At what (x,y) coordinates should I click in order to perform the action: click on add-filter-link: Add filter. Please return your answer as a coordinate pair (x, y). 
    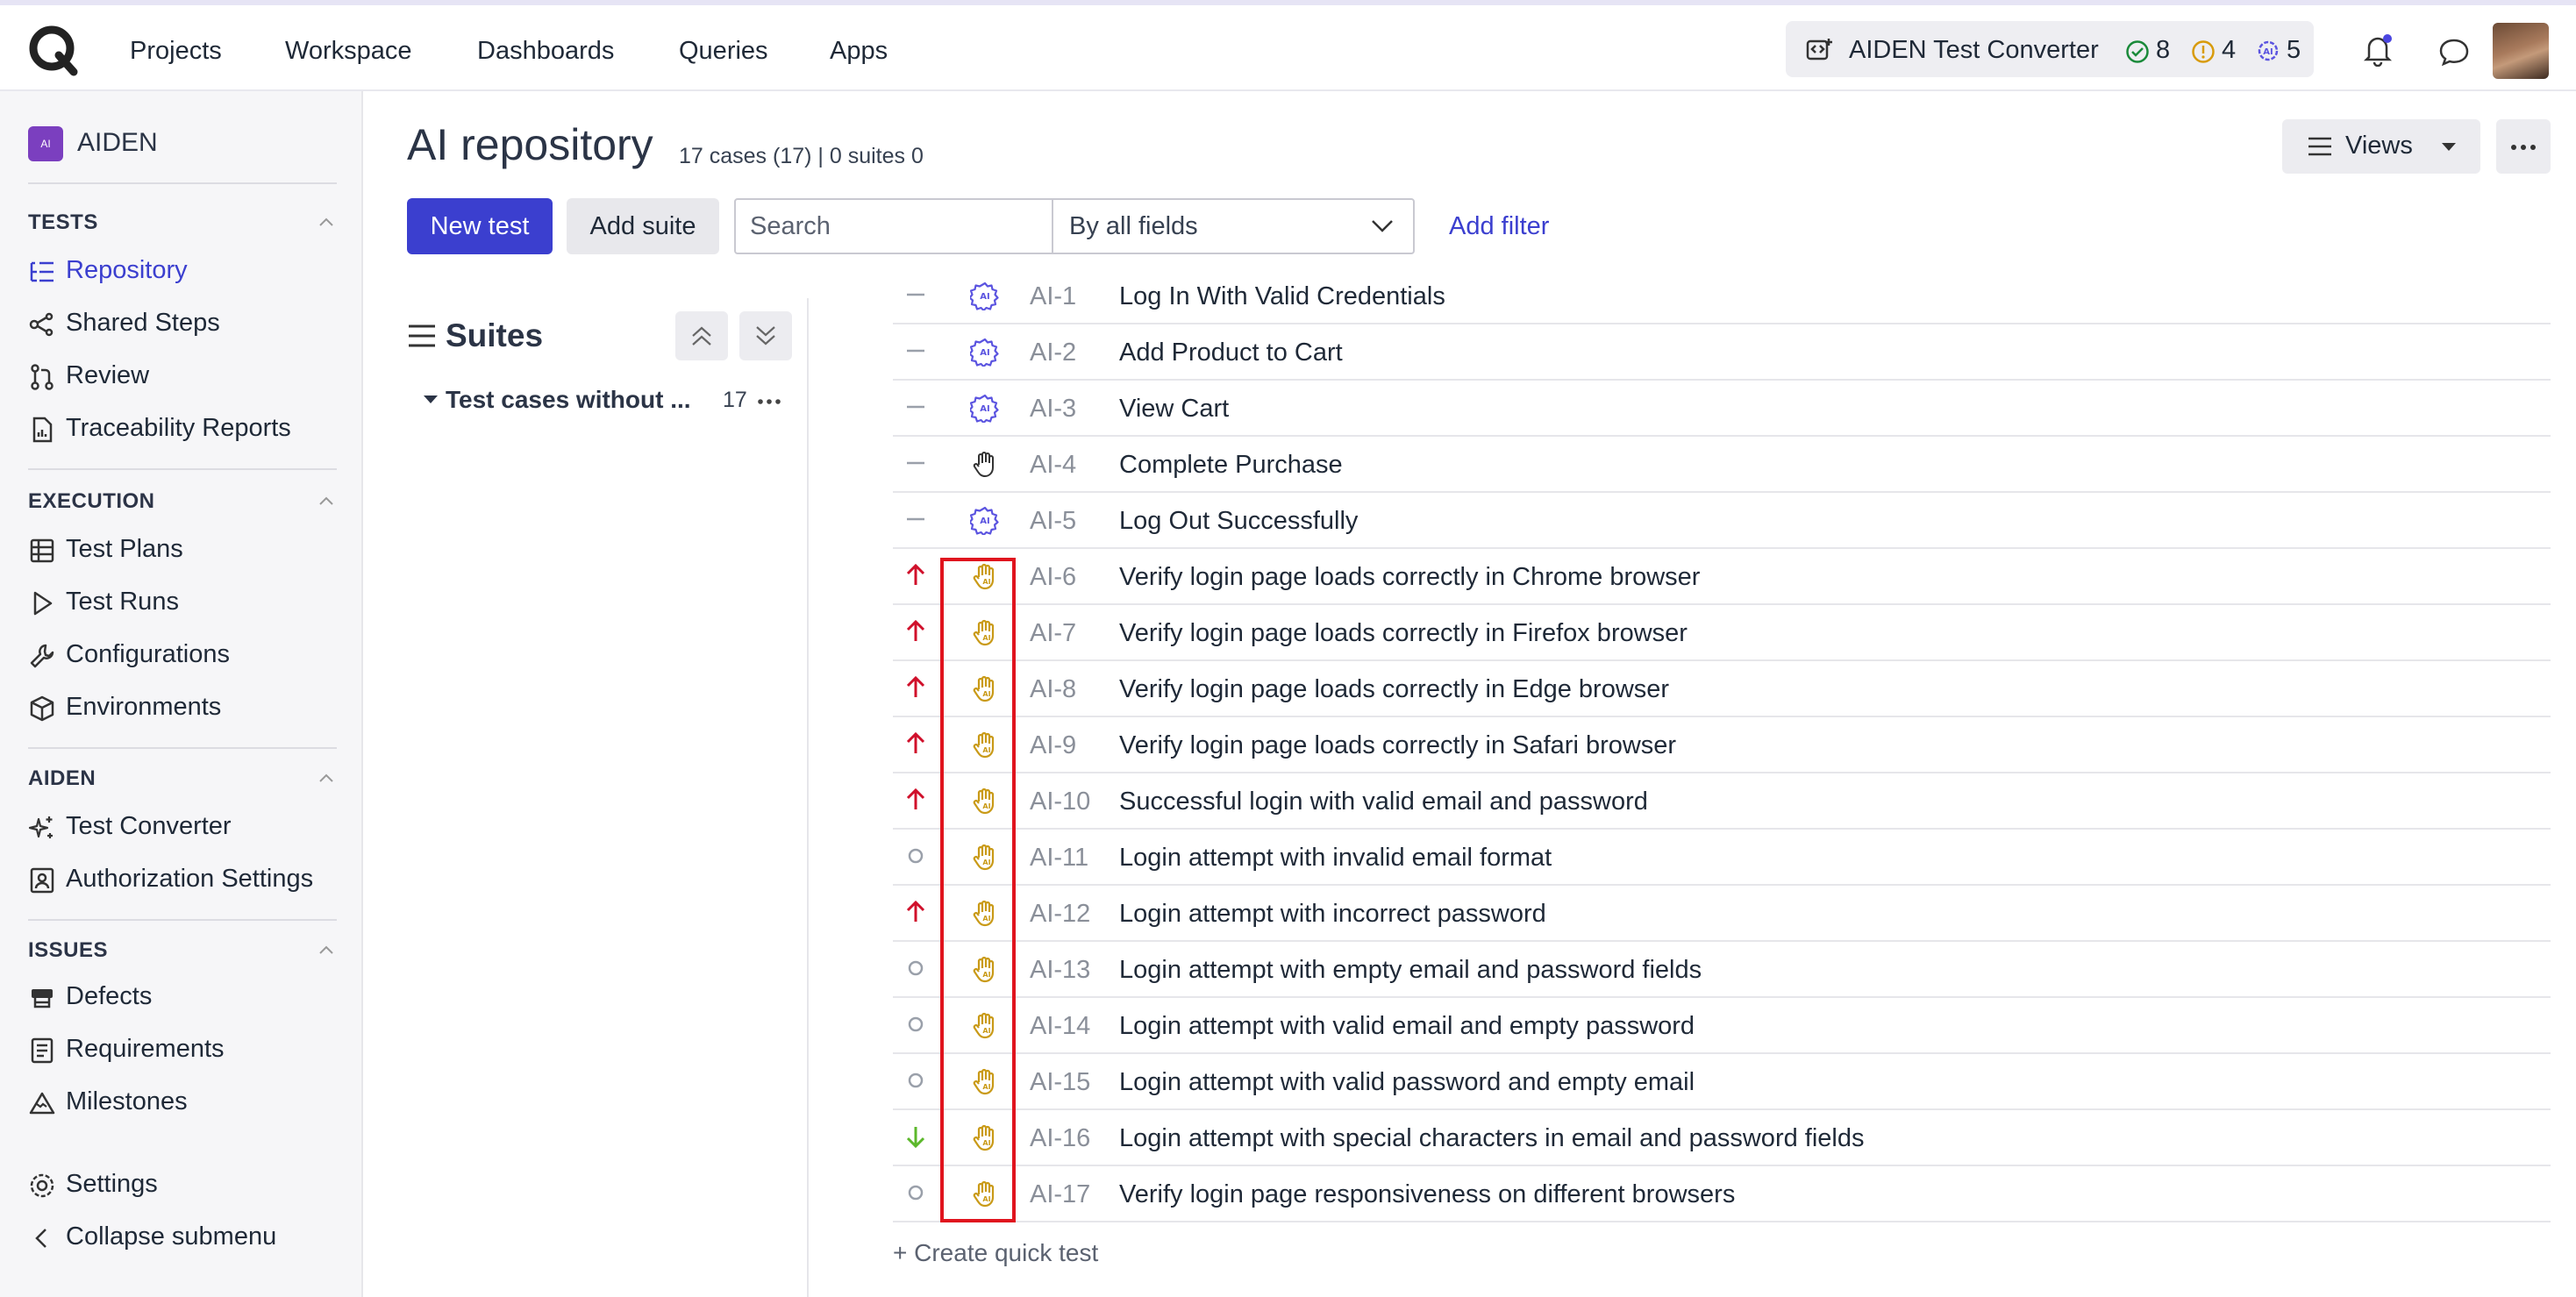
    Looking at the image, I should click on (1499, 226).